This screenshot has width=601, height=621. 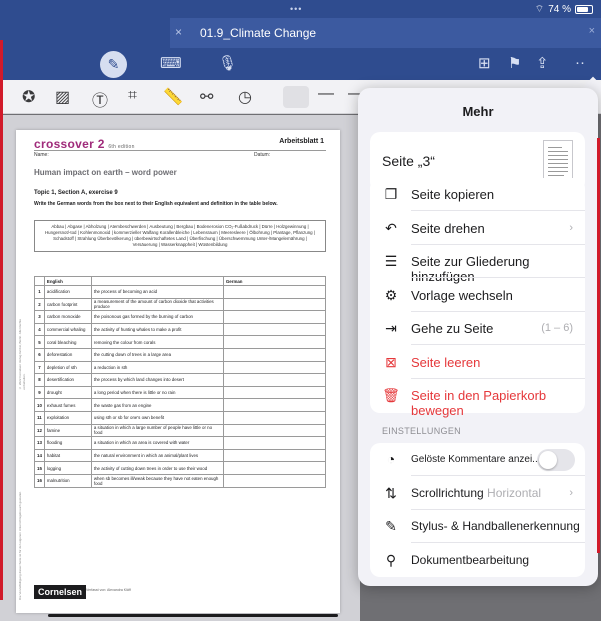 What do you see at coordinates (477, 362) in the screenshot?
I see `menu-item-seite-leeren: ⊠ Seite leeren` at bounding box center [477, 362].